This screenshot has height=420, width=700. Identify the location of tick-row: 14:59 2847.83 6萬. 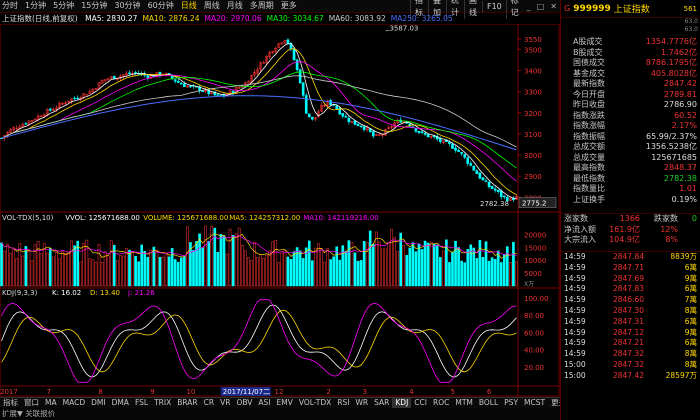
(630, 289).